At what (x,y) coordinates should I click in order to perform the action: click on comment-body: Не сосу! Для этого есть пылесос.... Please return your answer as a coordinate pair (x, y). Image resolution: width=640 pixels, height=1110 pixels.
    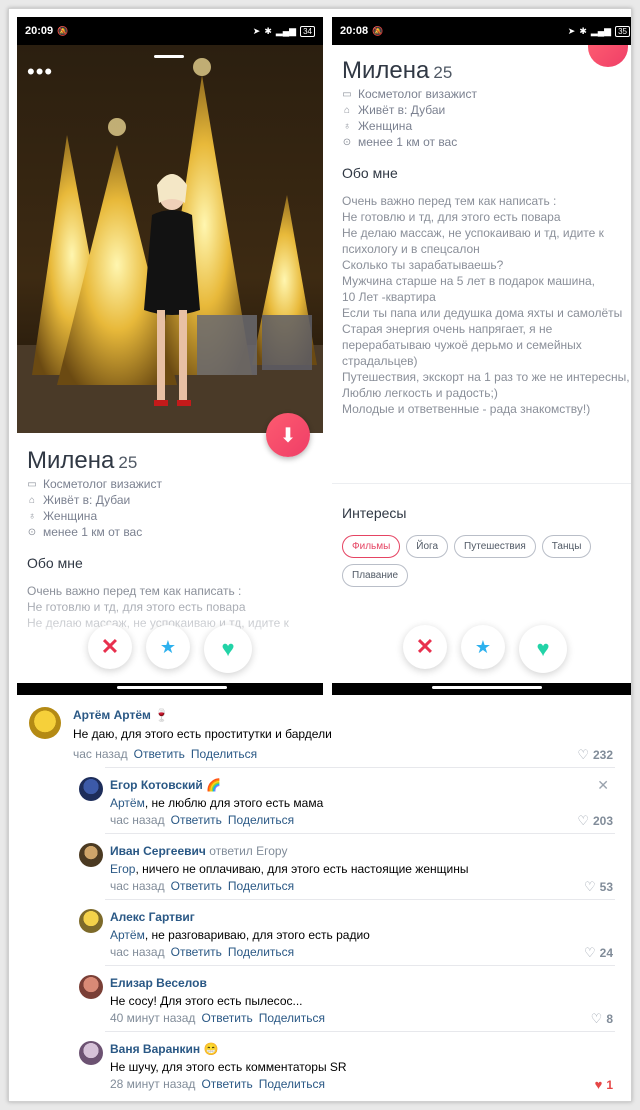
    Looking at the image, I should click on (206, 1001).